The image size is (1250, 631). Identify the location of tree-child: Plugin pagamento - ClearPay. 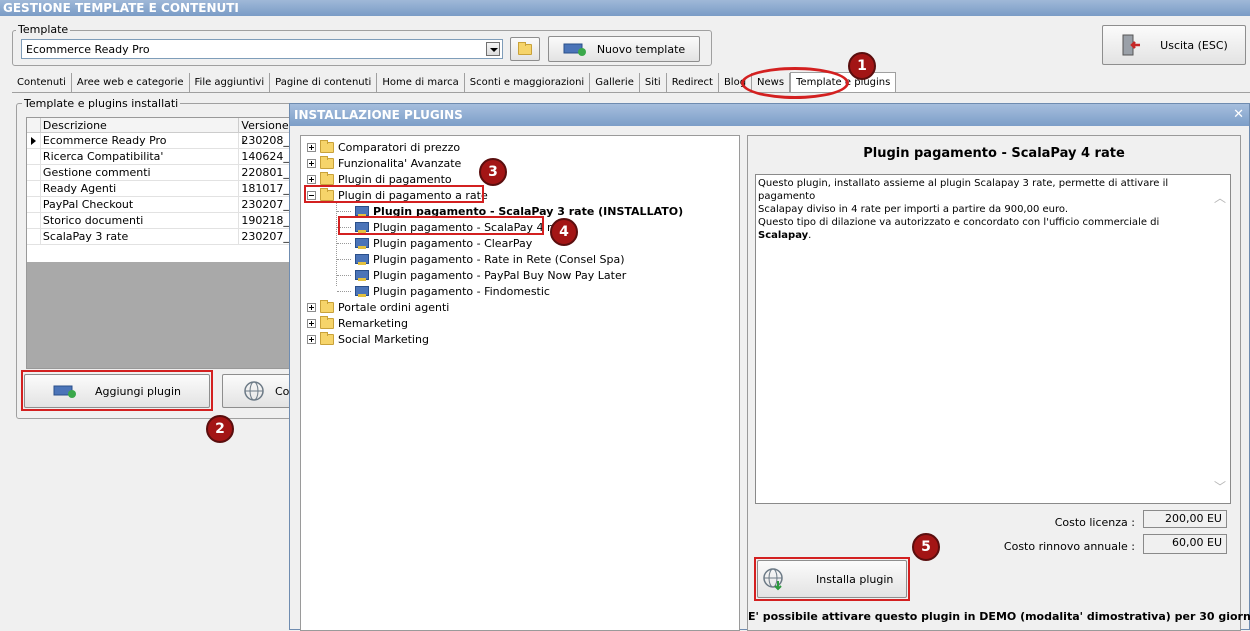
(434, 243).